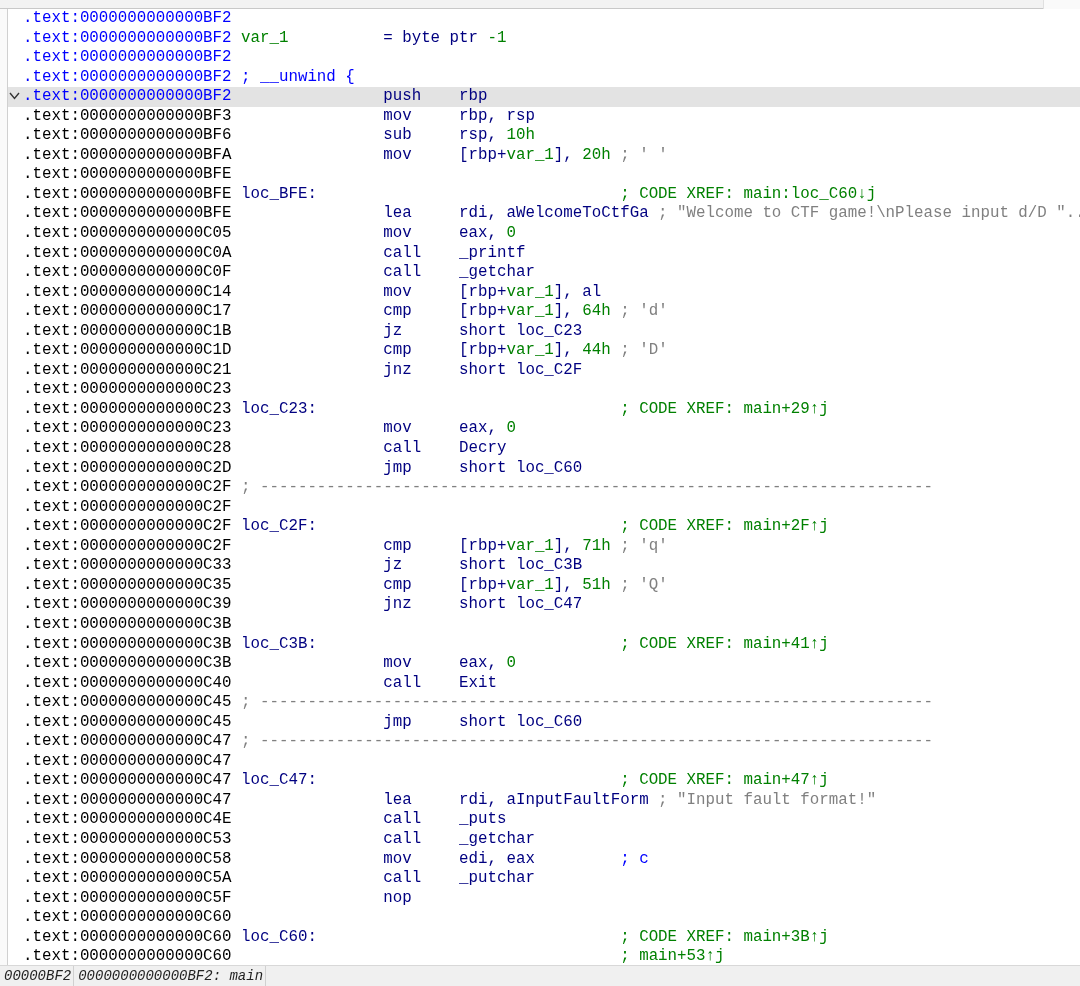 Image resolution: width=1080 pixels, height=986 pixels. Describe the element at coordinates (478, 683) in the screenshot. I see `operands: Exit` at that location.